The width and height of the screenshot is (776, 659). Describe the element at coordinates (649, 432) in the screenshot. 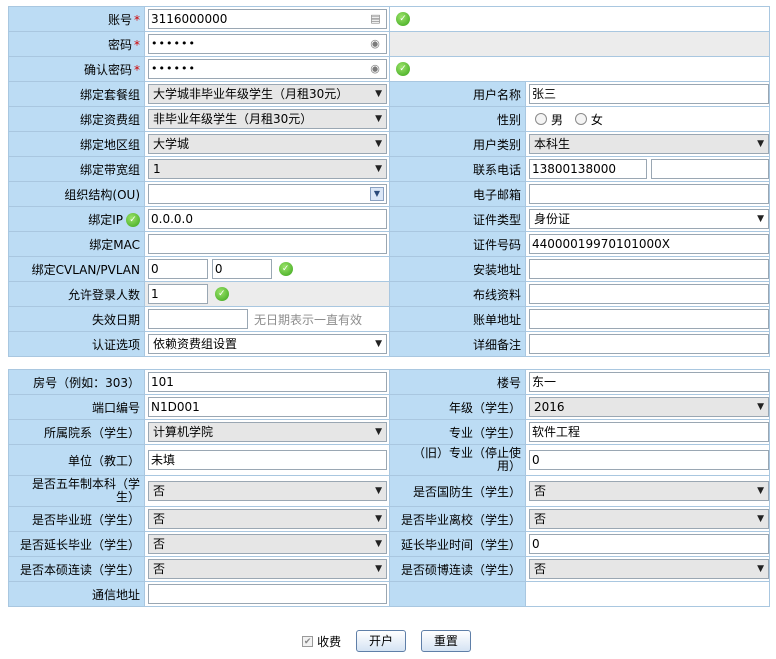

I see `major-input: 软件工程` at that location.